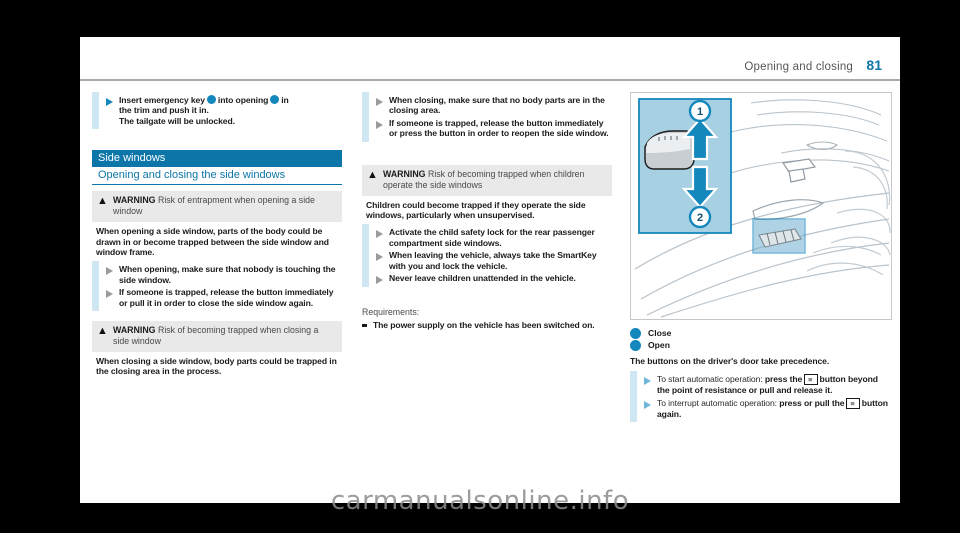  I want to click on requirements-title: Requirements:, so click(391, 312).